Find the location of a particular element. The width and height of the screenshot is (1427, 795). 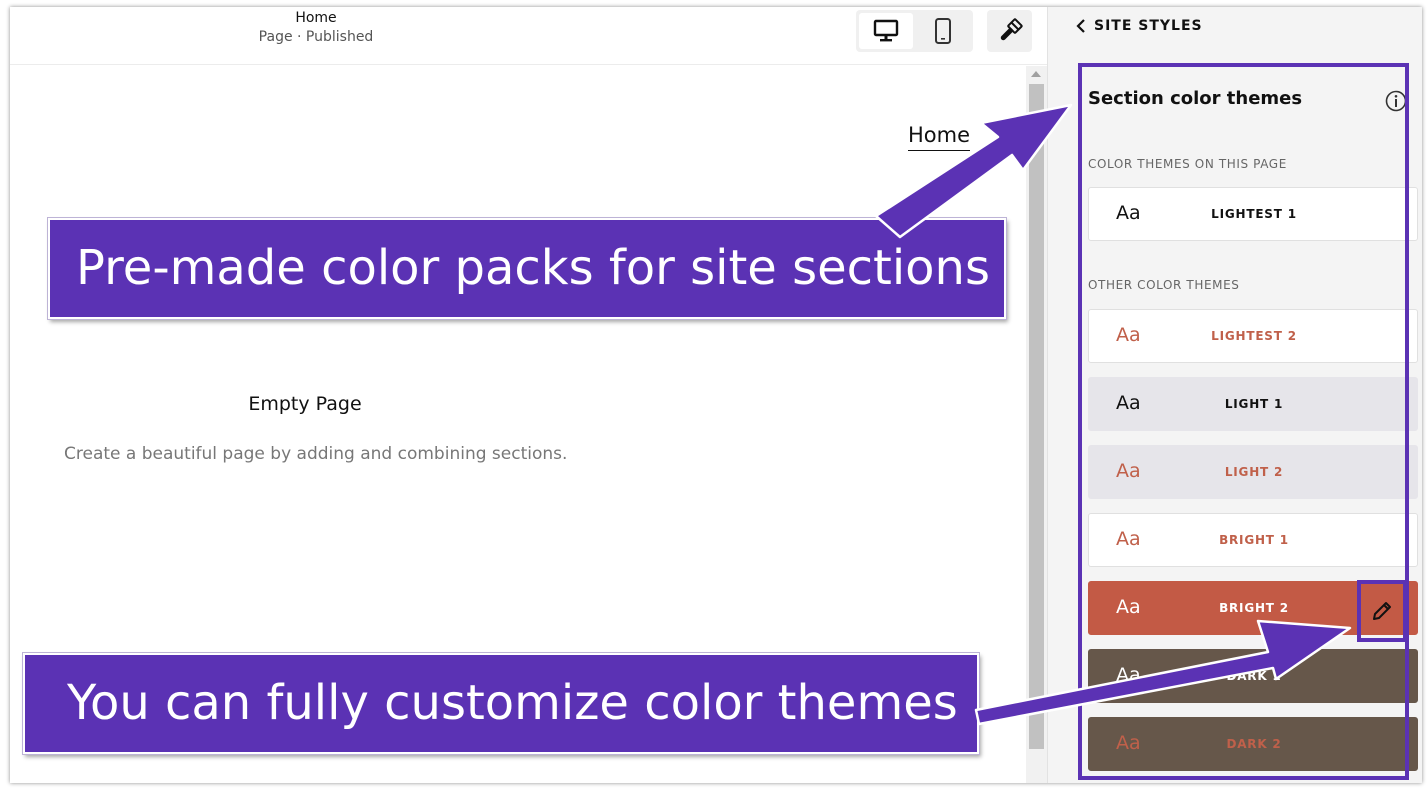

mobile-icon is located at coordinates (943, 31).